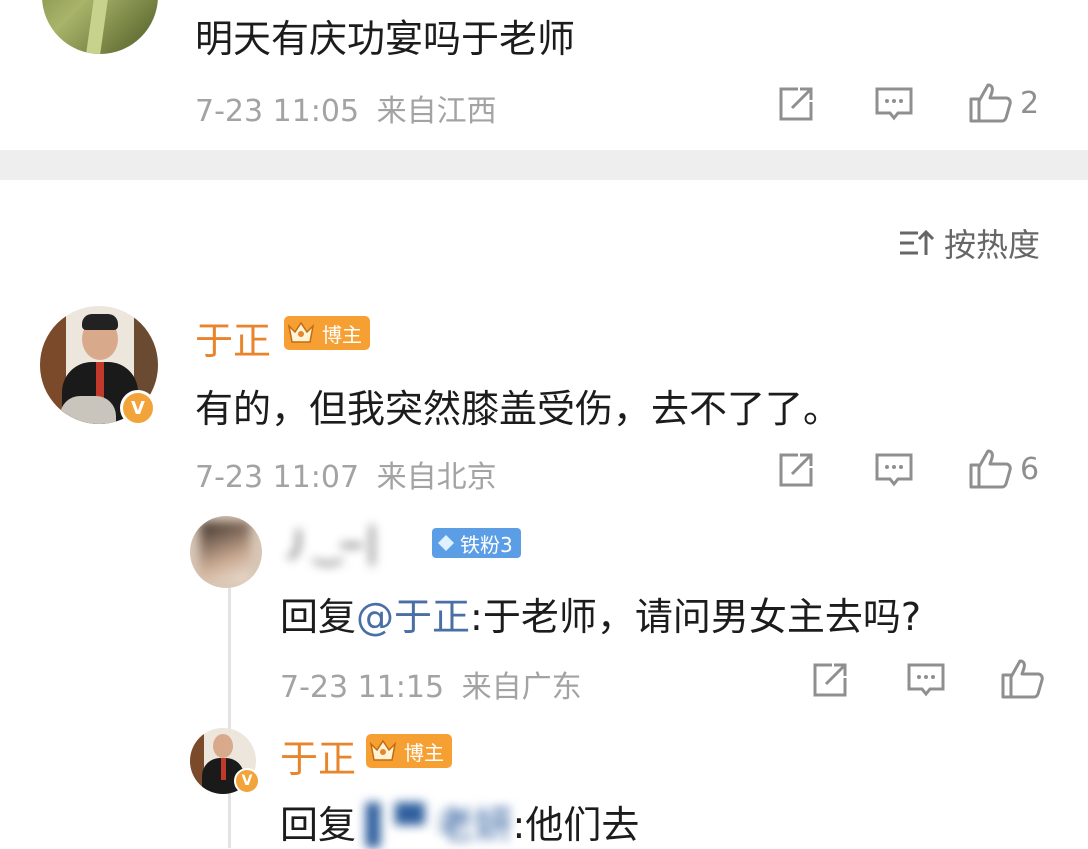 The height and width of the screenshot is (849, 1088). I want to click on reply-location: 来自广东, so click(521, 687).